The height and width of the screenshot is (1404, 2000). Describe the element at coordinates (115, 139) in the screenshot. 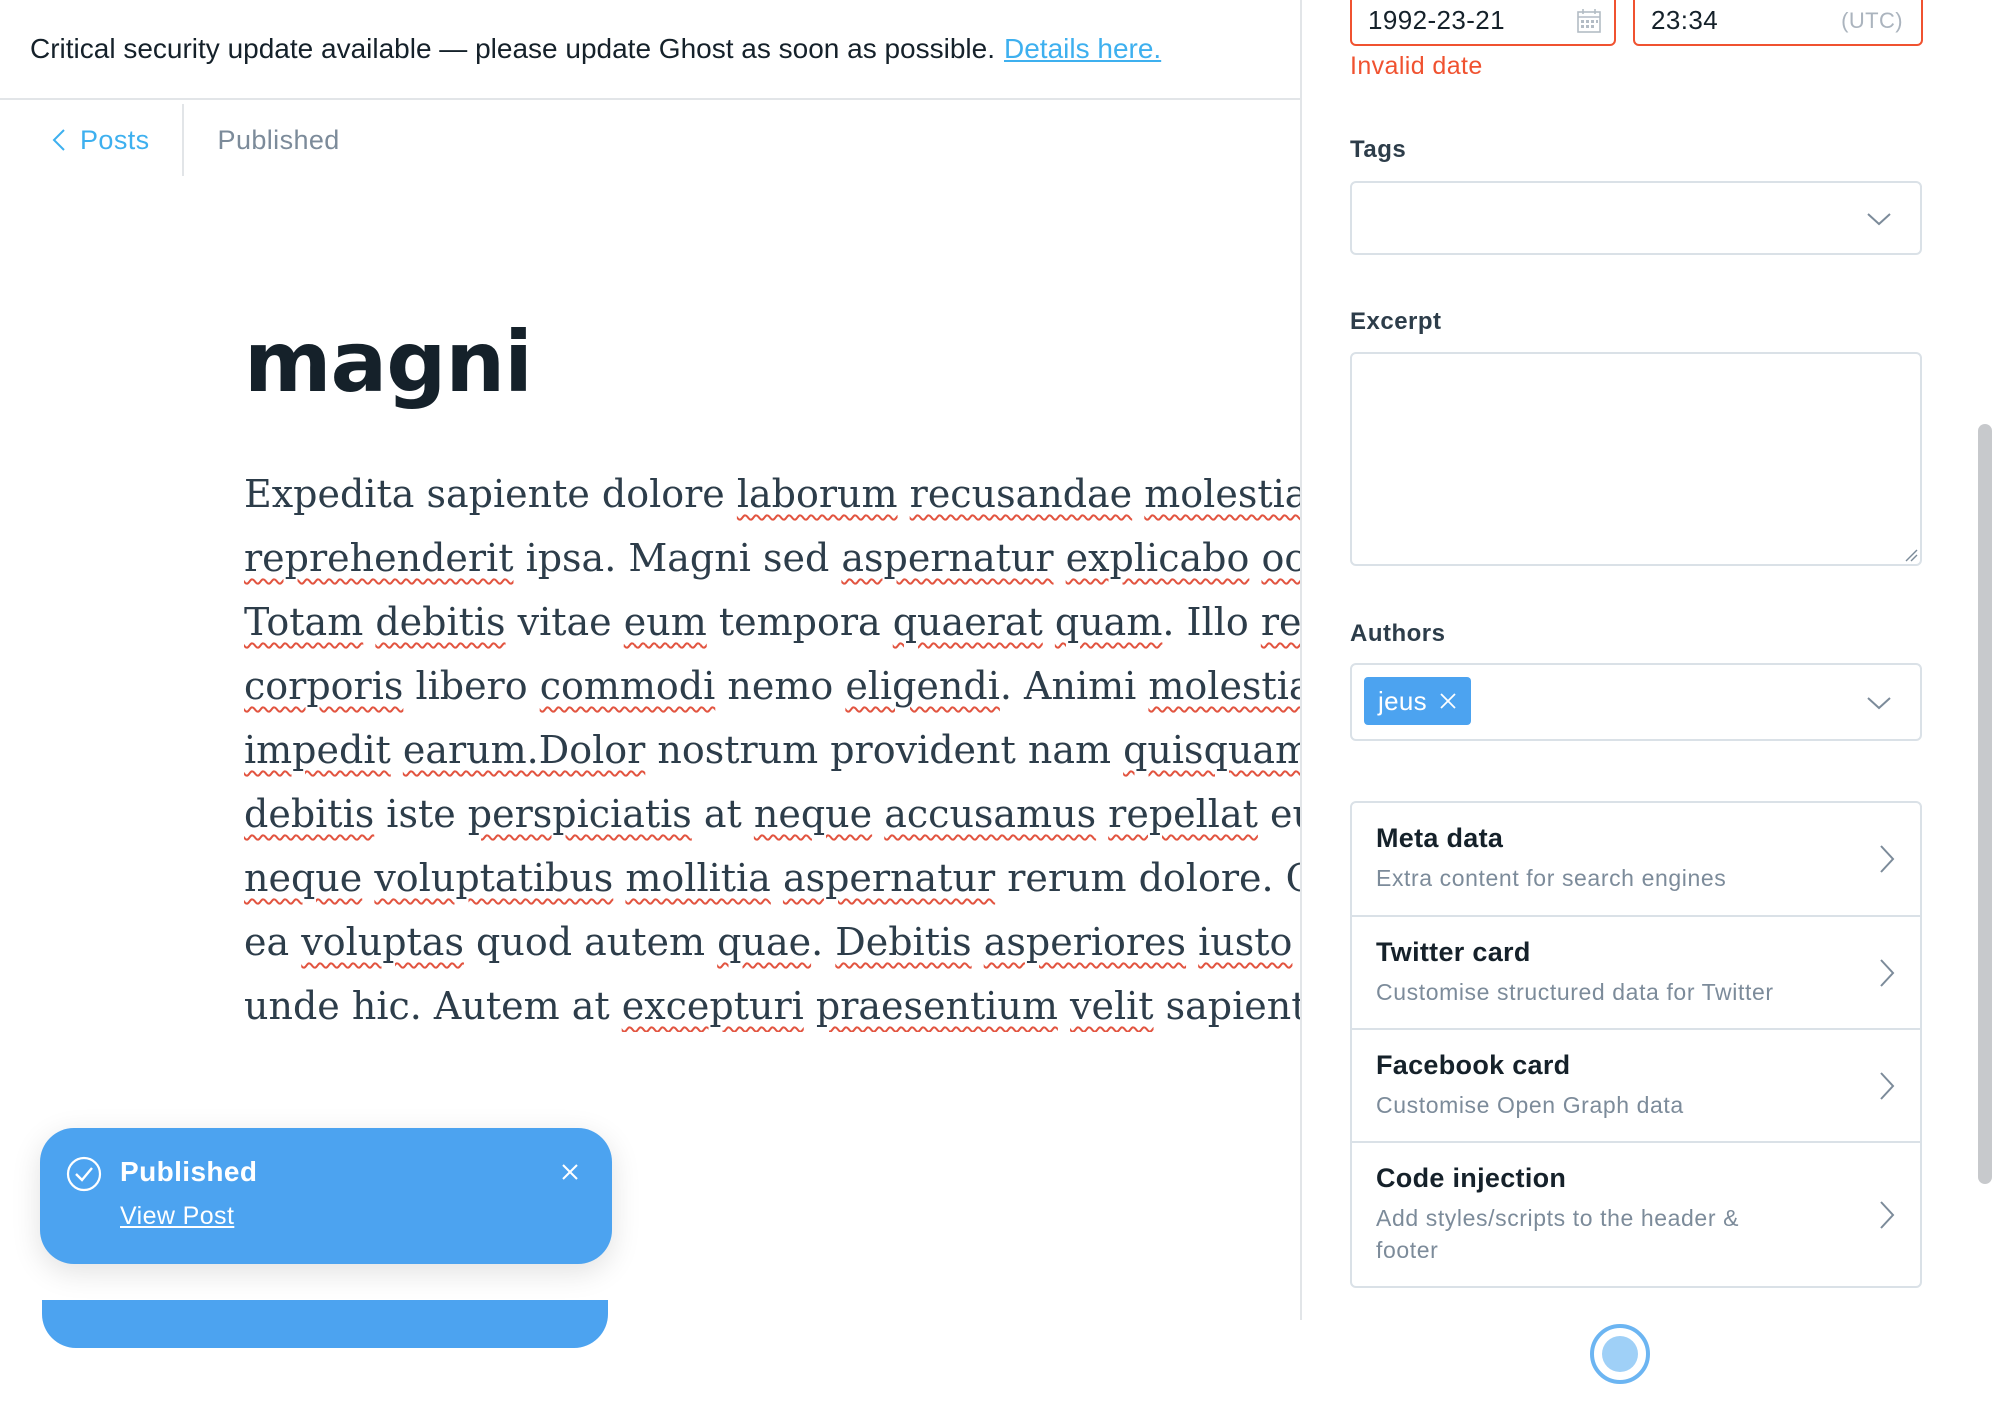

I see `back-label: Posts` at that location.